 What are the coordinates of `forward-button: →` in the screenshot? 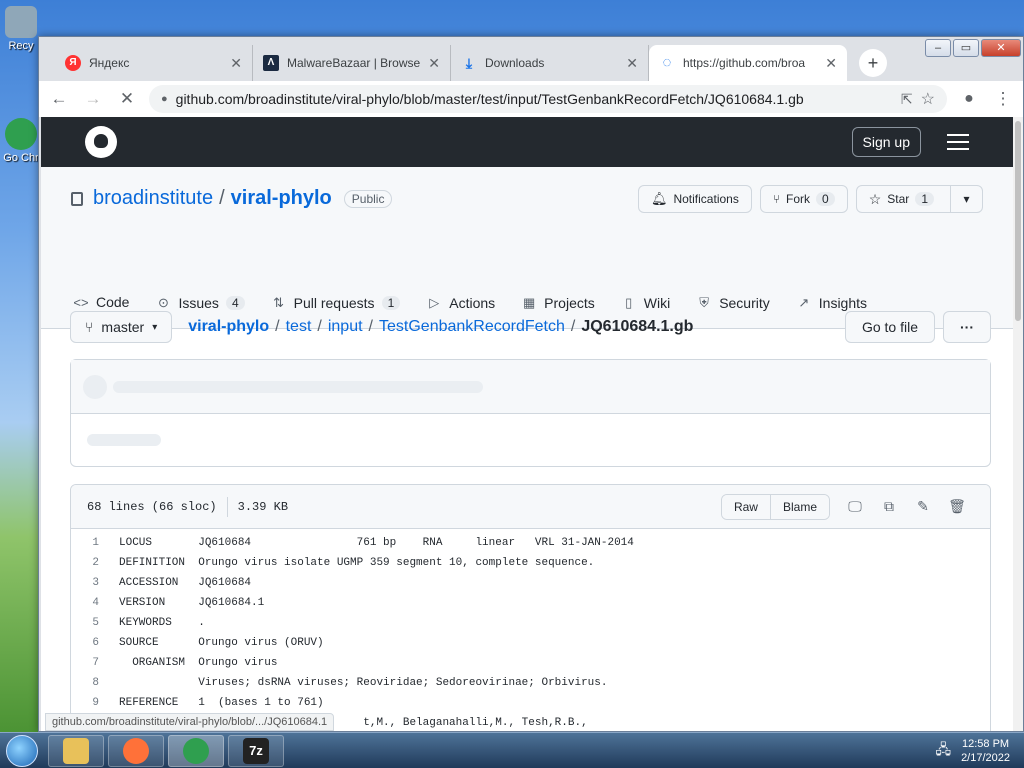 It's located at (93, 99).